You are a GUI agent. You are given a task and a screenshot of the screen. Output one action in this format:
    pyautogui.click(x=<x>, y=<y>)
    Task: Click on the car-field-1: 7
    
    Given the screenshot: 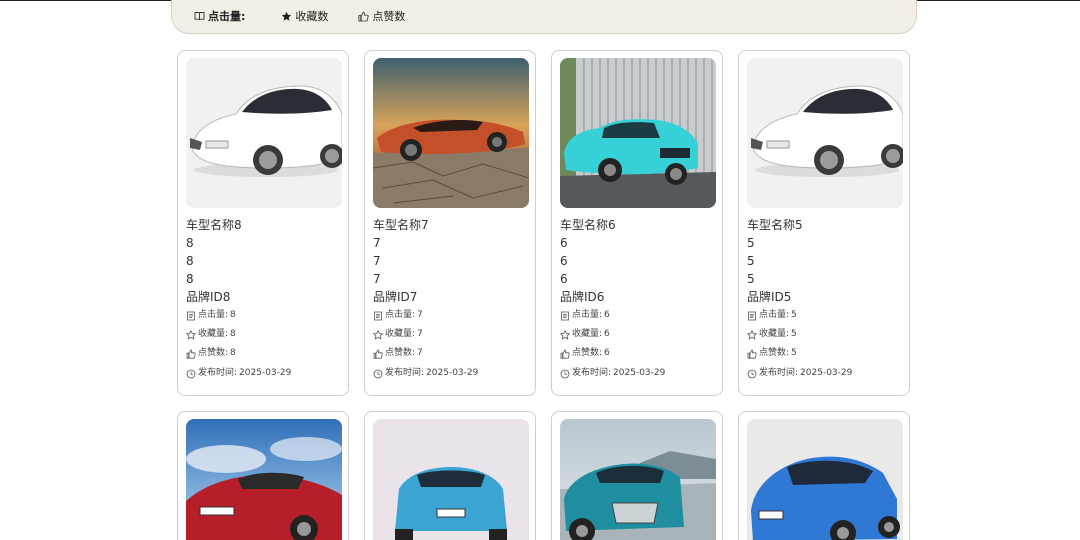 What is the action you would take?
    pyautogui.click(x=377, y=243)
    